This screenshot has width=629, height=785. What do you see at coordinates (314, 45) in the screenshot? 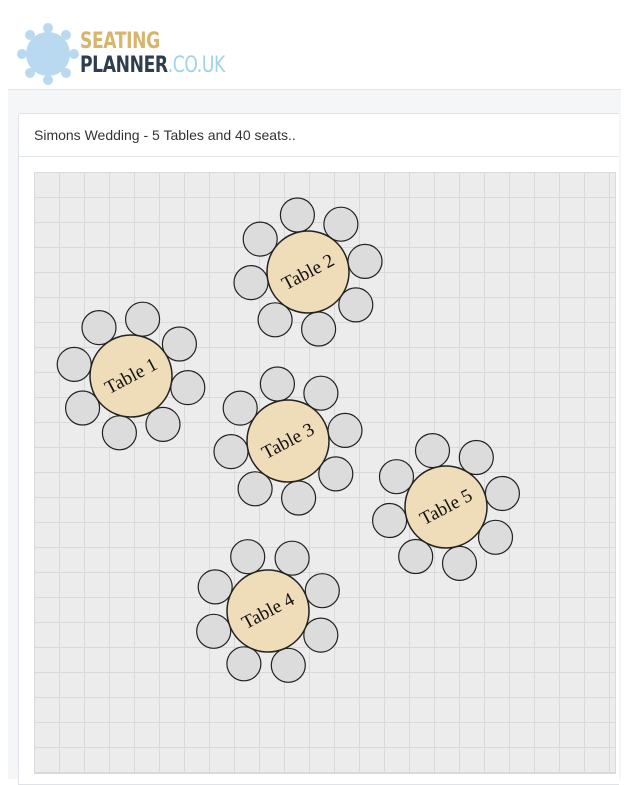
I see `site-header: SEATING PLANNER.CO.UK` at bounding box center [314, 45].